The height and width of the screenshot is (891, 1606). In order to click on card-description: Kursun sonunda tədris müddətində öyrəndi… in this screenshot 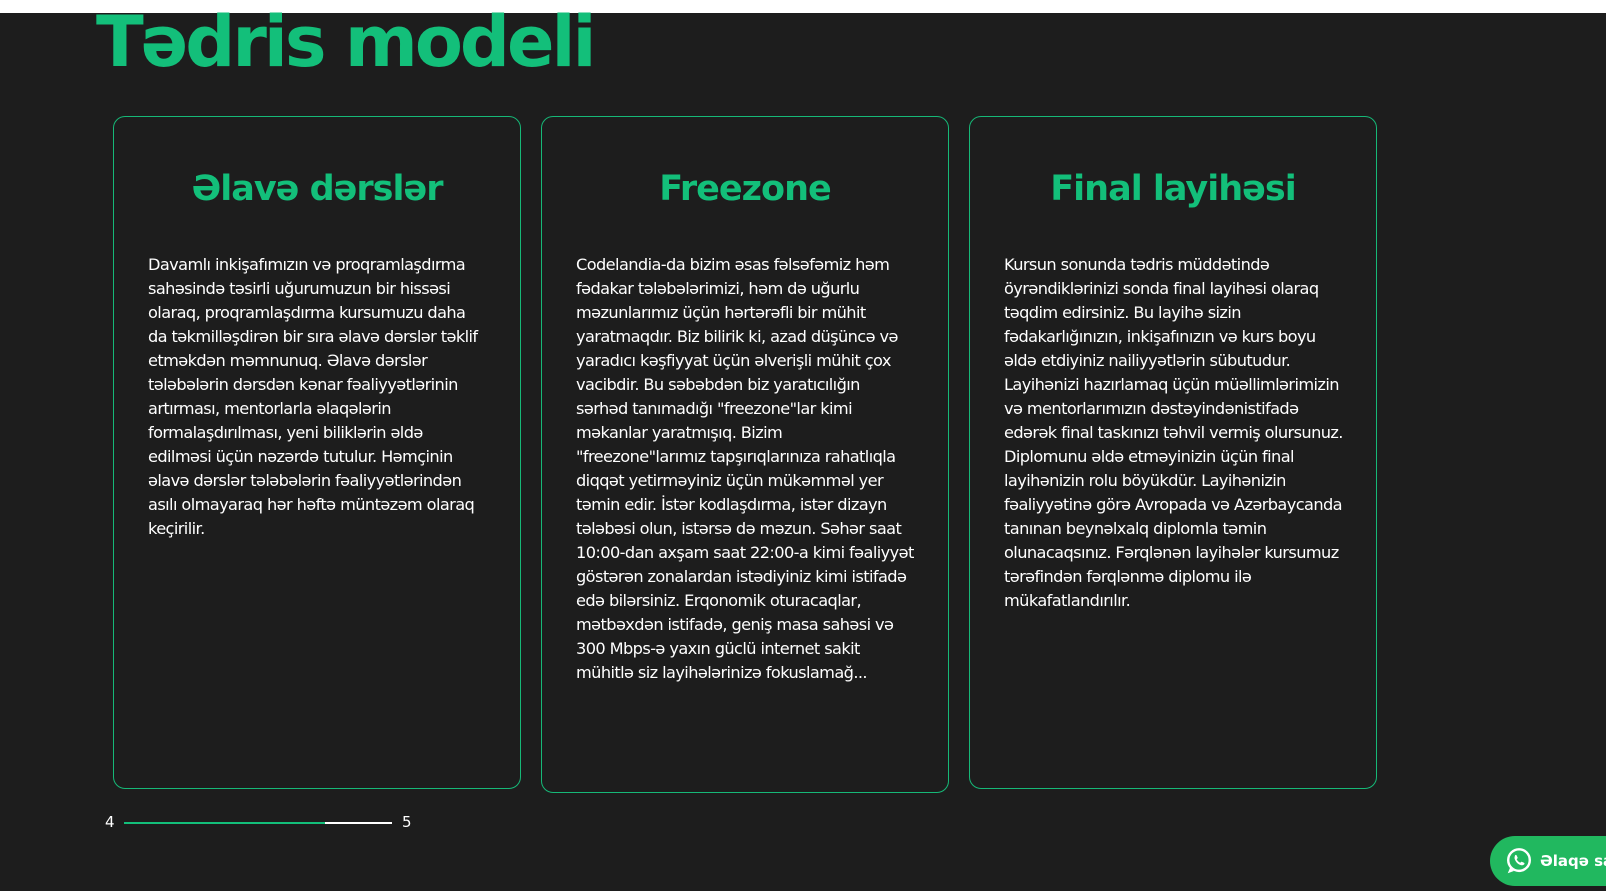, I will do `click(1173, 432)`.